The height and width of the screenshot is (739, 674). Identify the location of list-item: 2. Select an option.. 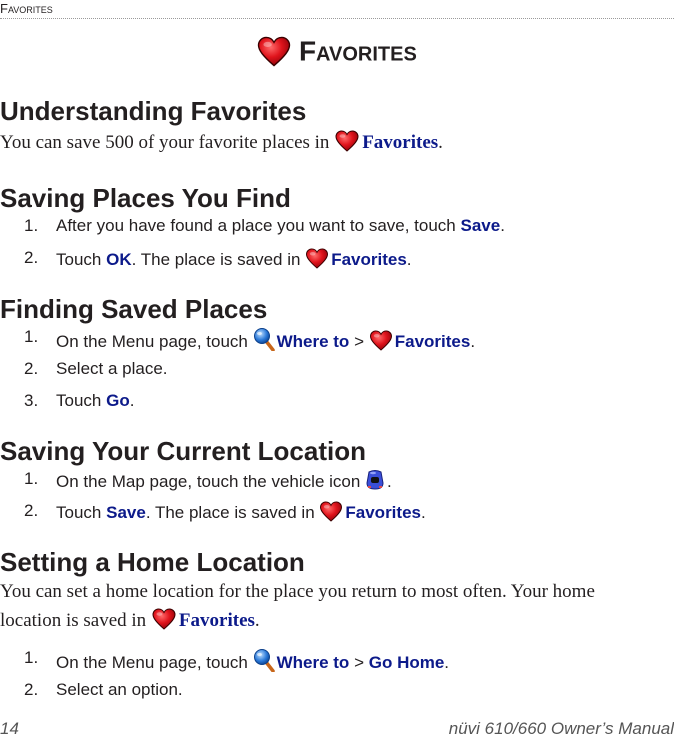
(337, 691).